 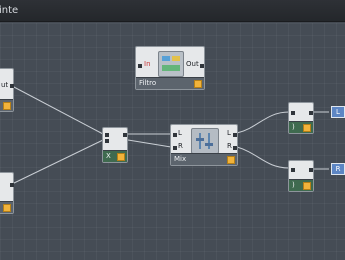 I want to click on node-x: X, so click(x=115, y=145).